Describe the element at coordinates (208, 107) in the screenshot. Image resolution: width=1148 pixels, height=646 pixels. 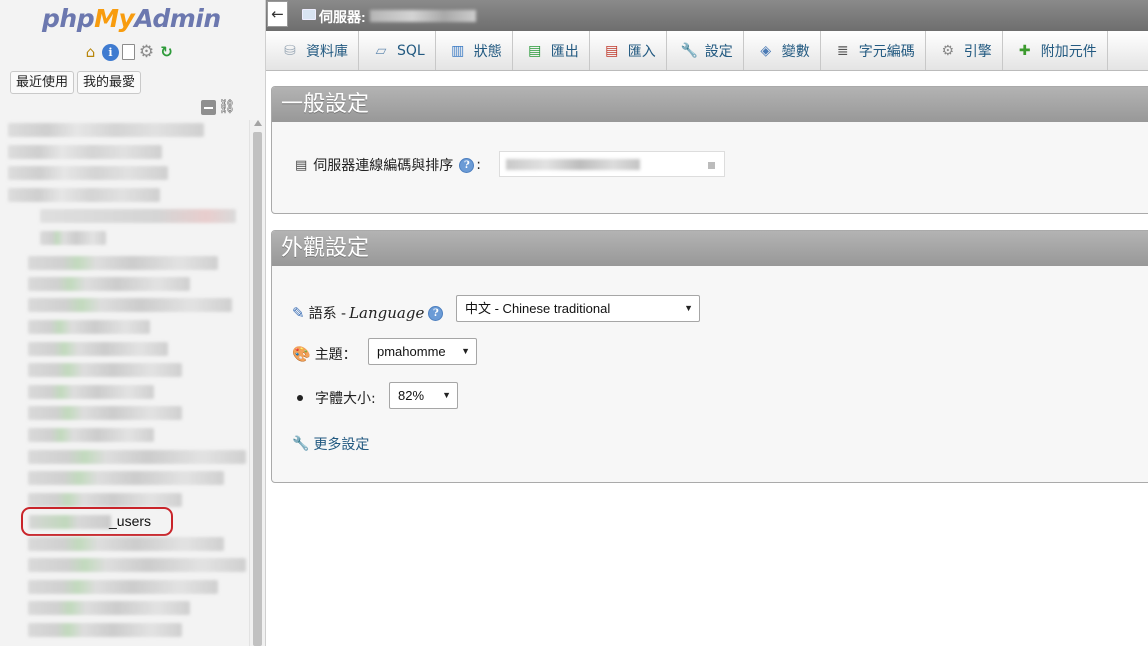
I see `collapse-all-icon` at that location.